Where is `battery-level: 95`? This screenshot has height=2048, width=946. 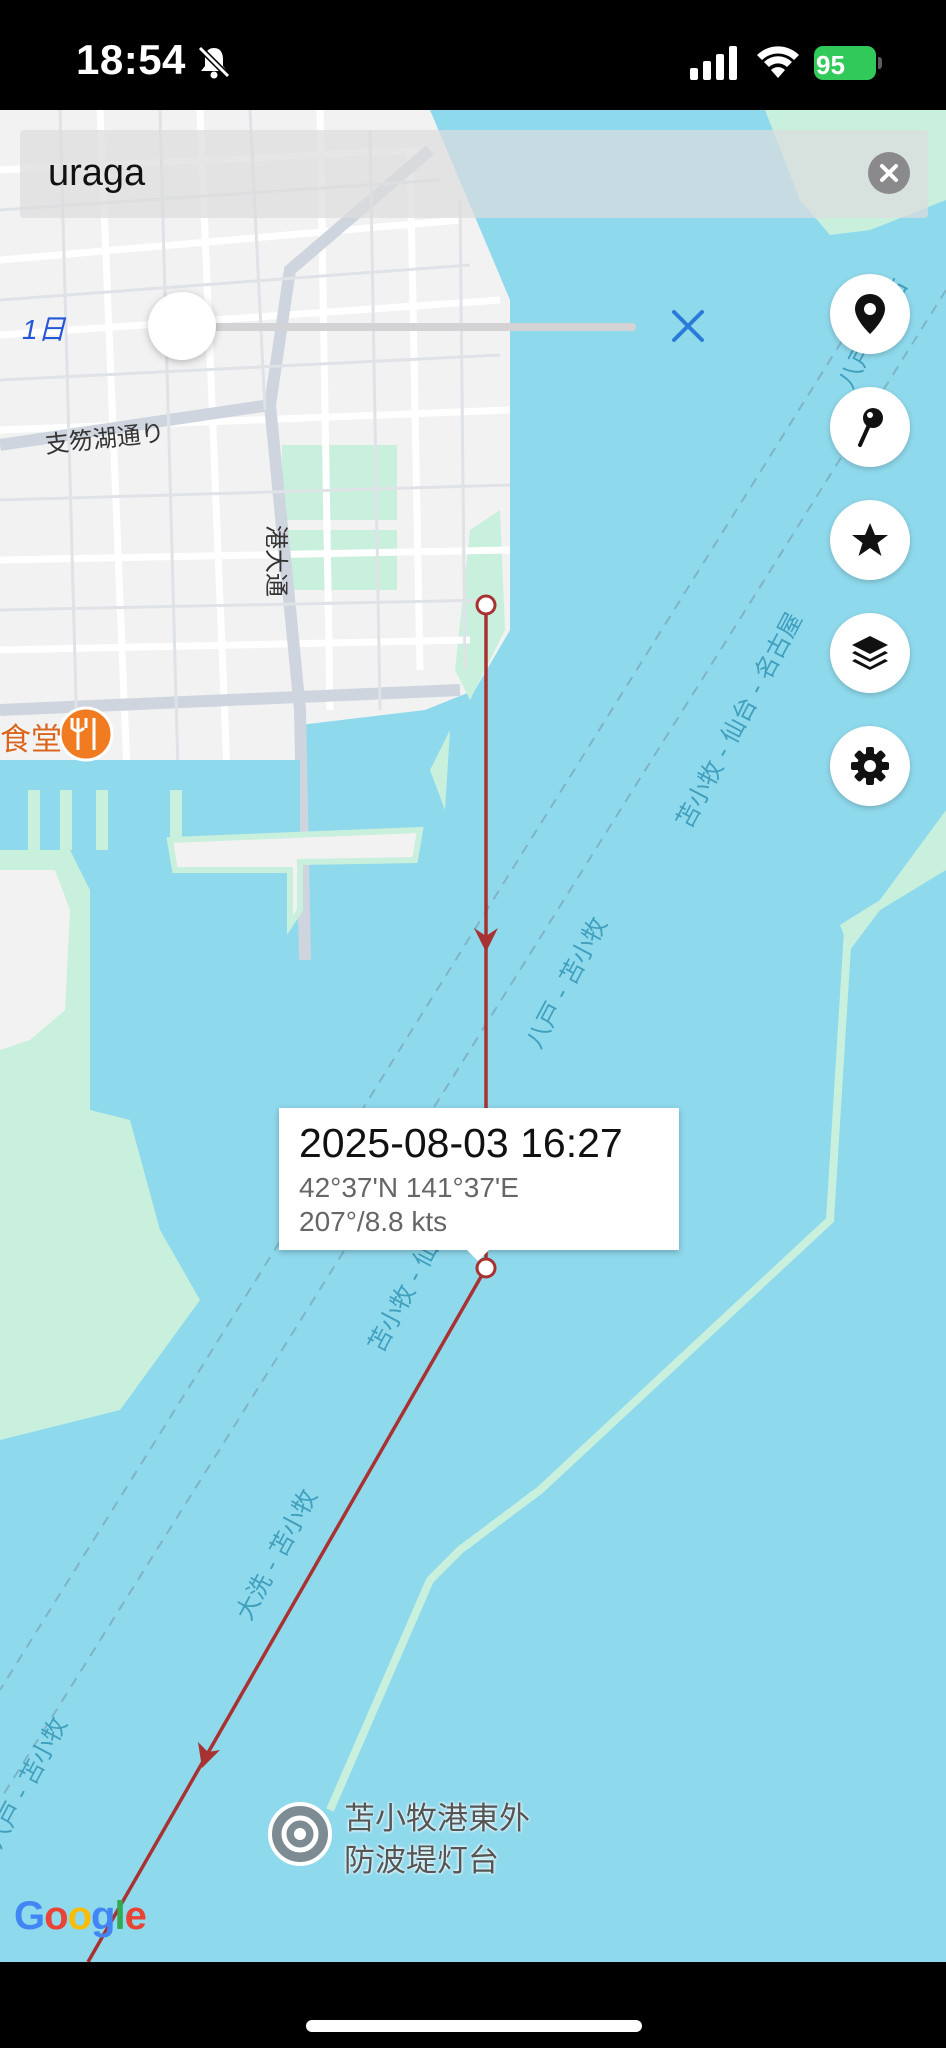 battery-level: 95 is located at coordinates (830, 65).